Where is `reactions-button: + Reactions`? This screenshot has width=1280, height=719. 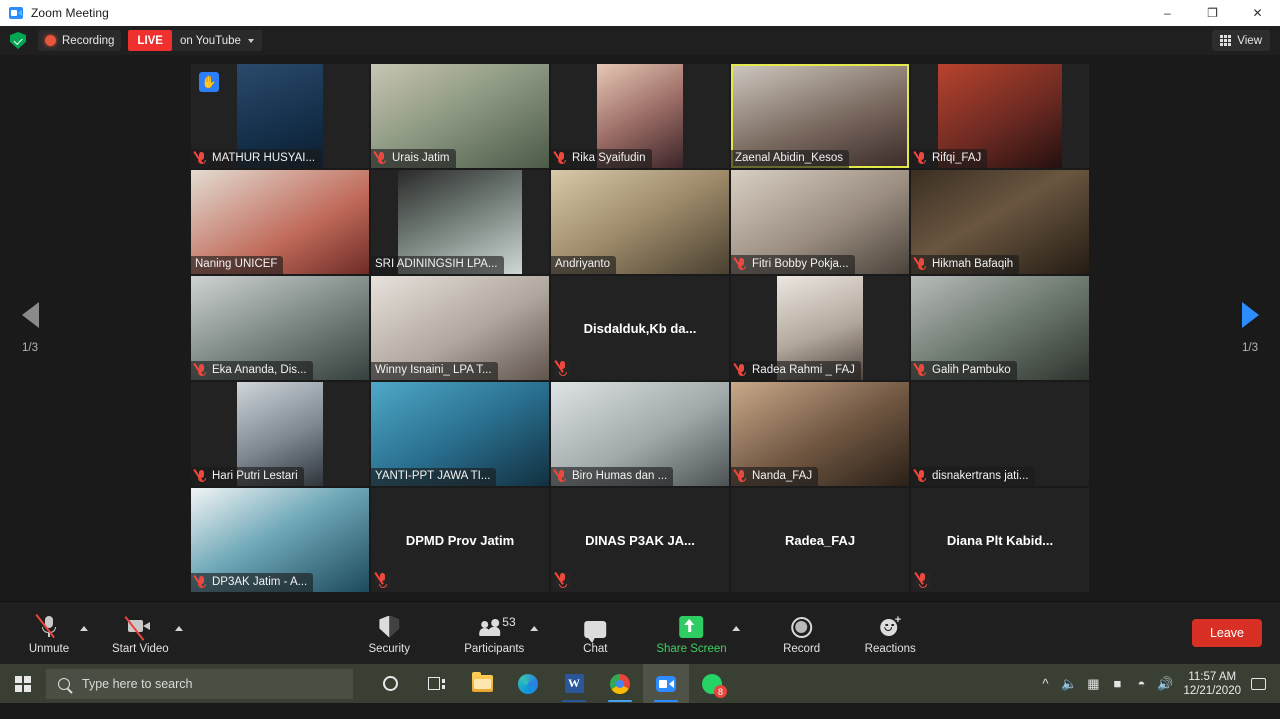 reactions-button: + Reactions is located at coordinates (890, 633).